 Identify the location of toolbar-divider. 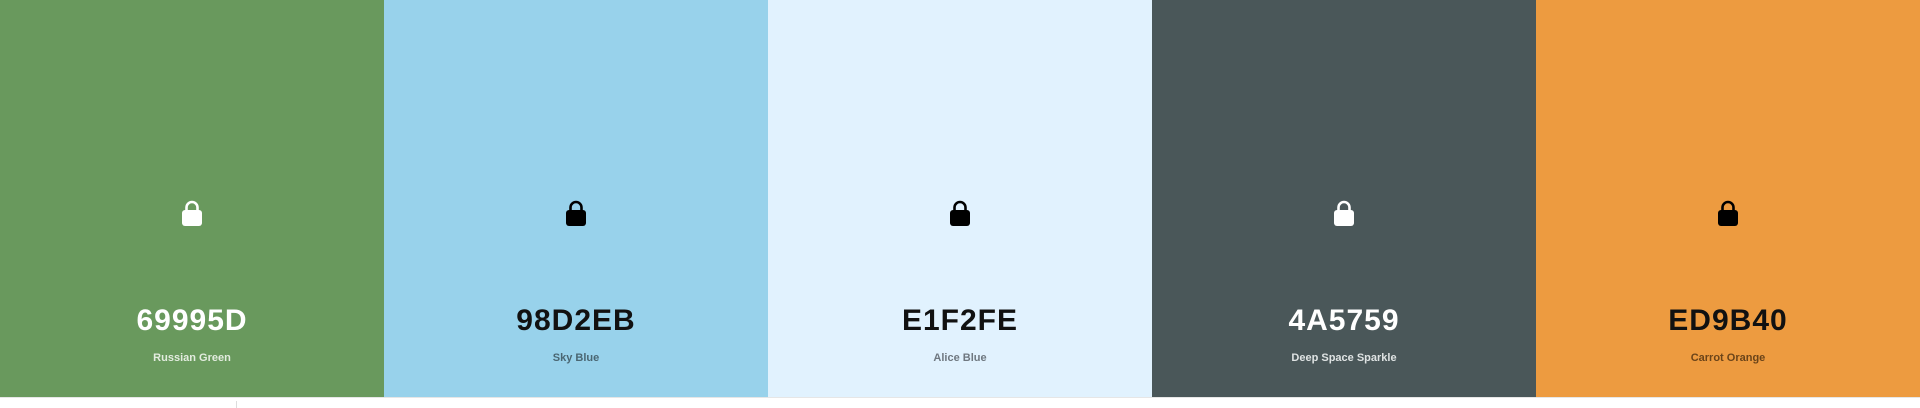
(236, 404).